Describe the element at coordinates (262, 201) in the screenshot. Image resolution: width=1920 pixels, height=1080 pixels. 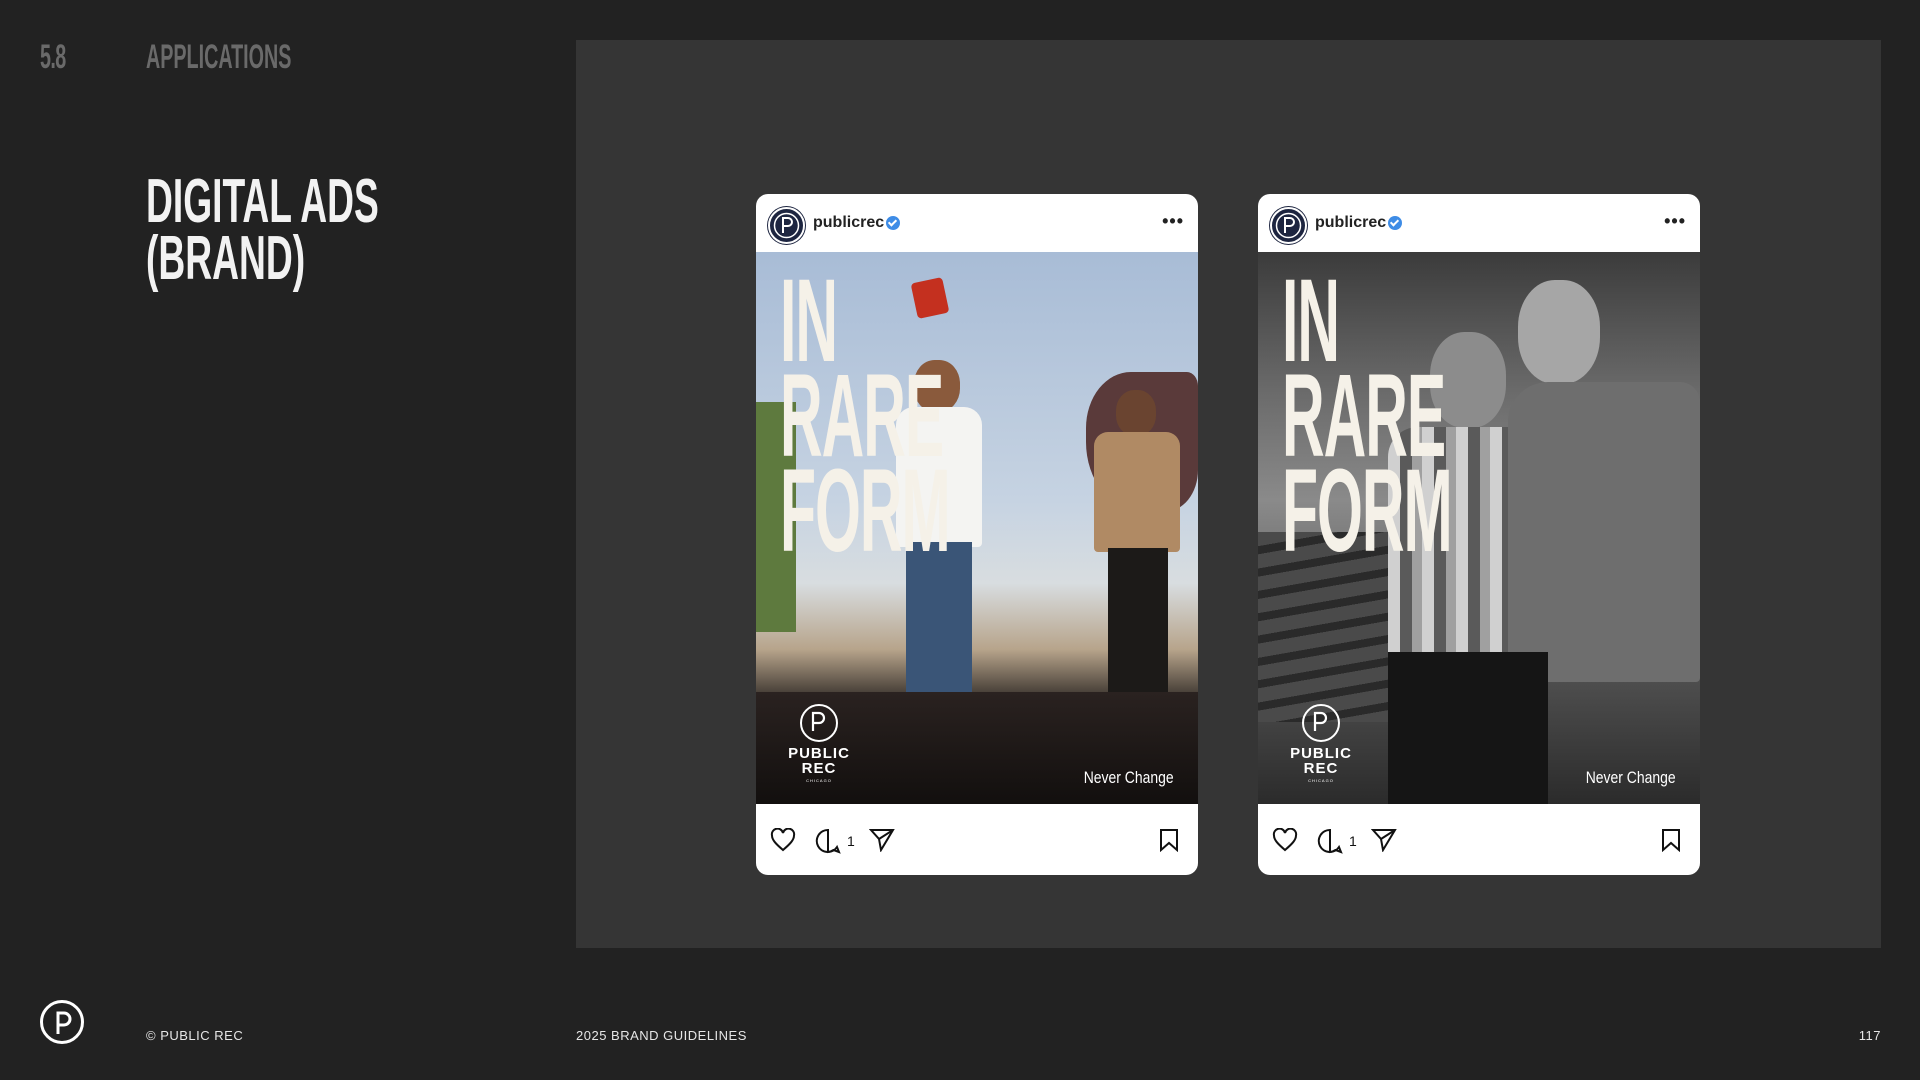
I see `page-heading-line-1: DIGITAL ADS` at that location.